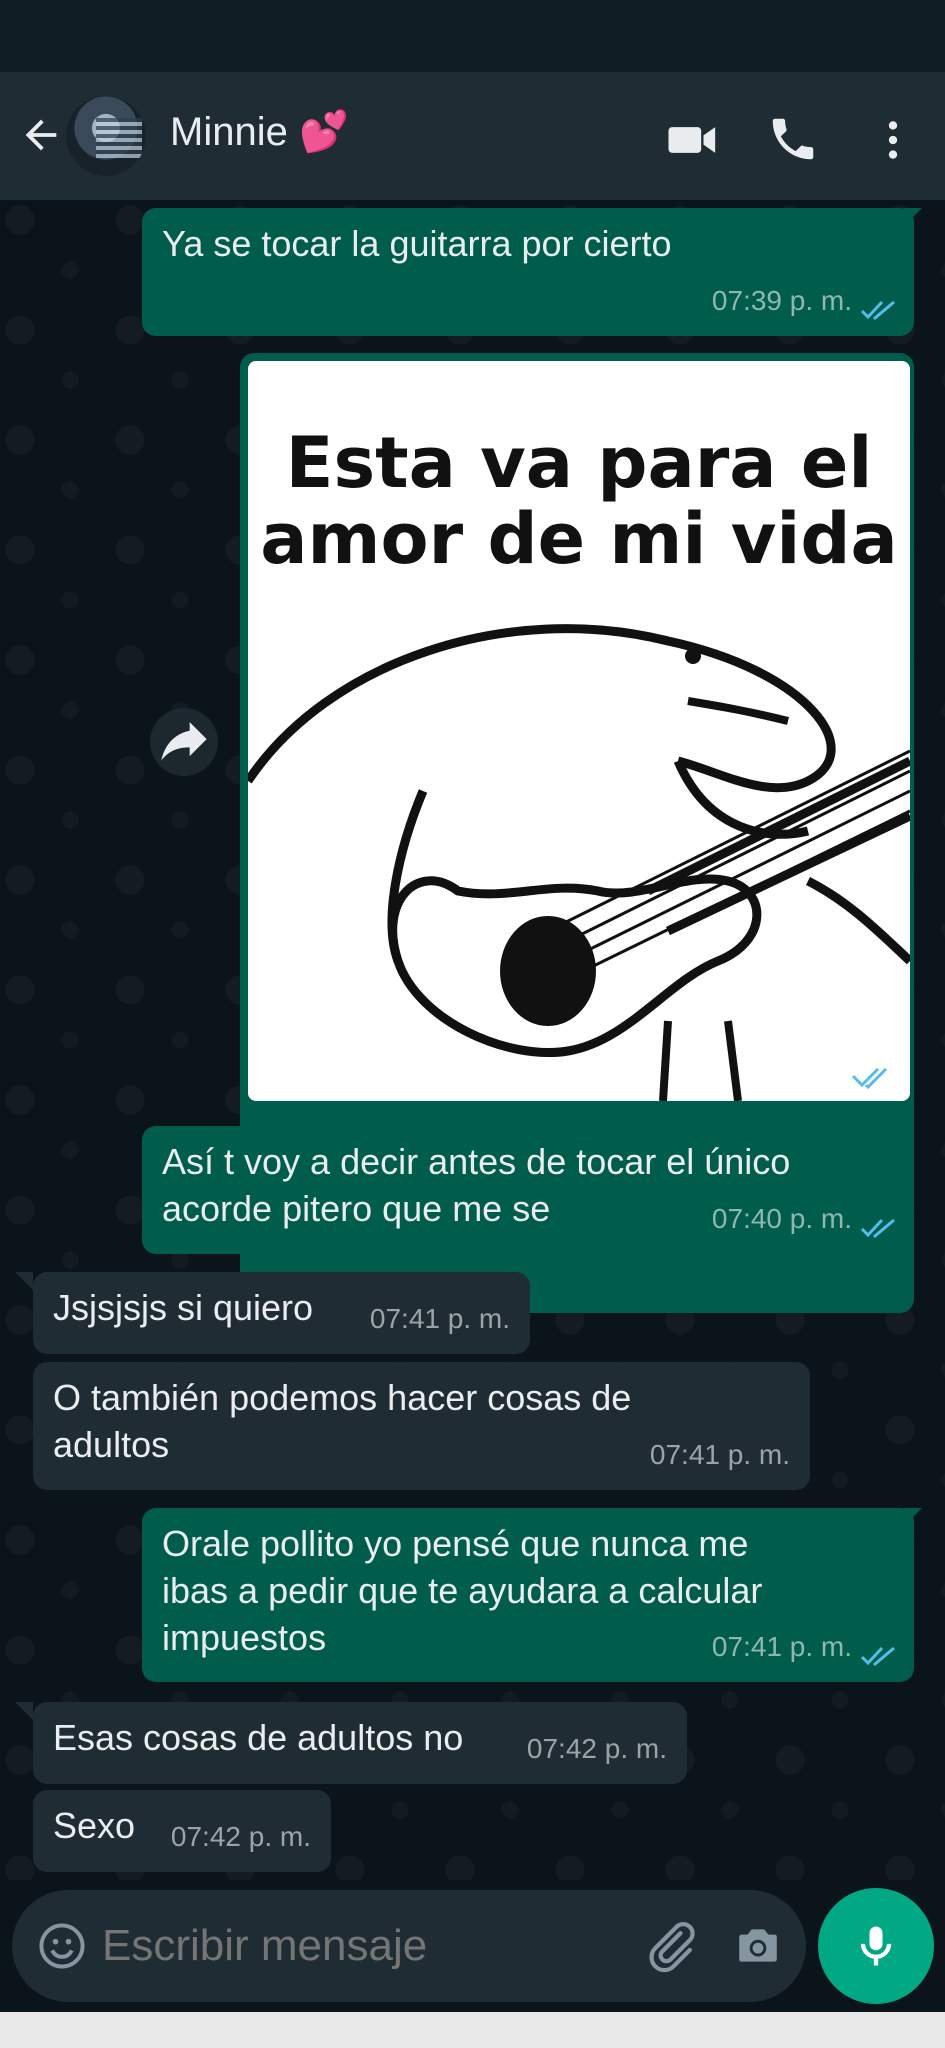  Describe the element at coordinates (94, 1825) in the screenshot. I see `message-text: Sexo` at that location.